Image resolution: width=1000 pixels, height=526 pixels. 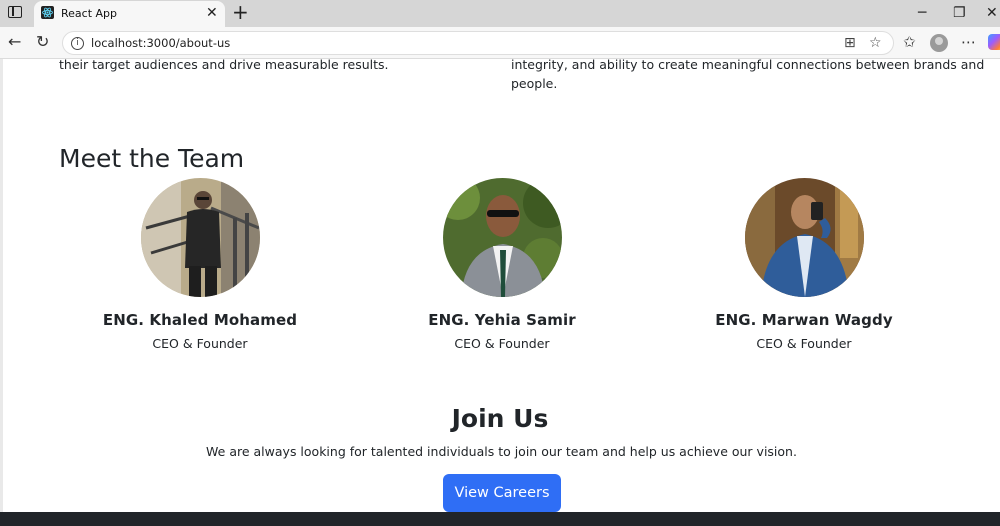 I want to click on member-name: ENG. Marwan Wagdy, so click(x=804, y=320).